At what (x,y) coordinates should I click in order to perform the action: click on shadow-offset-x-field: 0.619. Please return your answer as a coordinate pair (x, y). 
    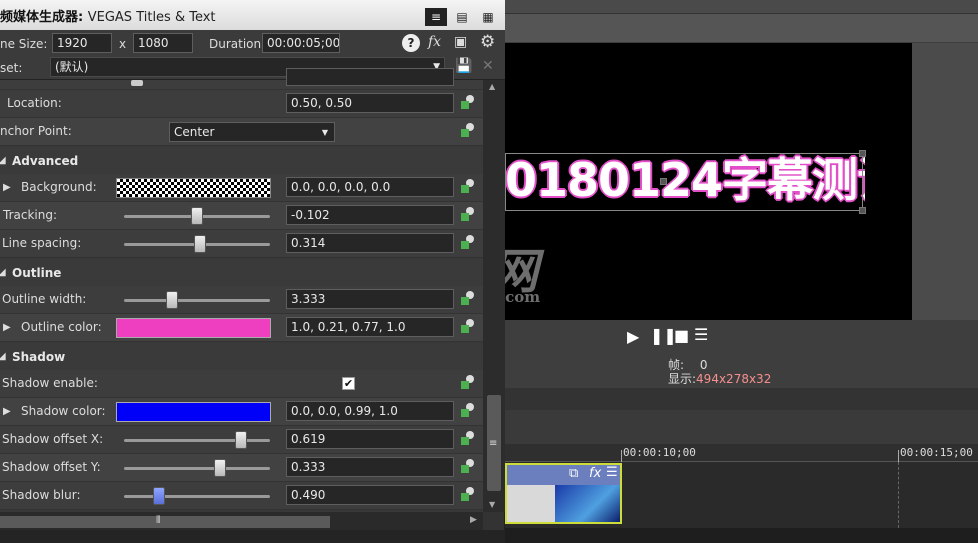
    Looking at the image, I should click on (370, 439).